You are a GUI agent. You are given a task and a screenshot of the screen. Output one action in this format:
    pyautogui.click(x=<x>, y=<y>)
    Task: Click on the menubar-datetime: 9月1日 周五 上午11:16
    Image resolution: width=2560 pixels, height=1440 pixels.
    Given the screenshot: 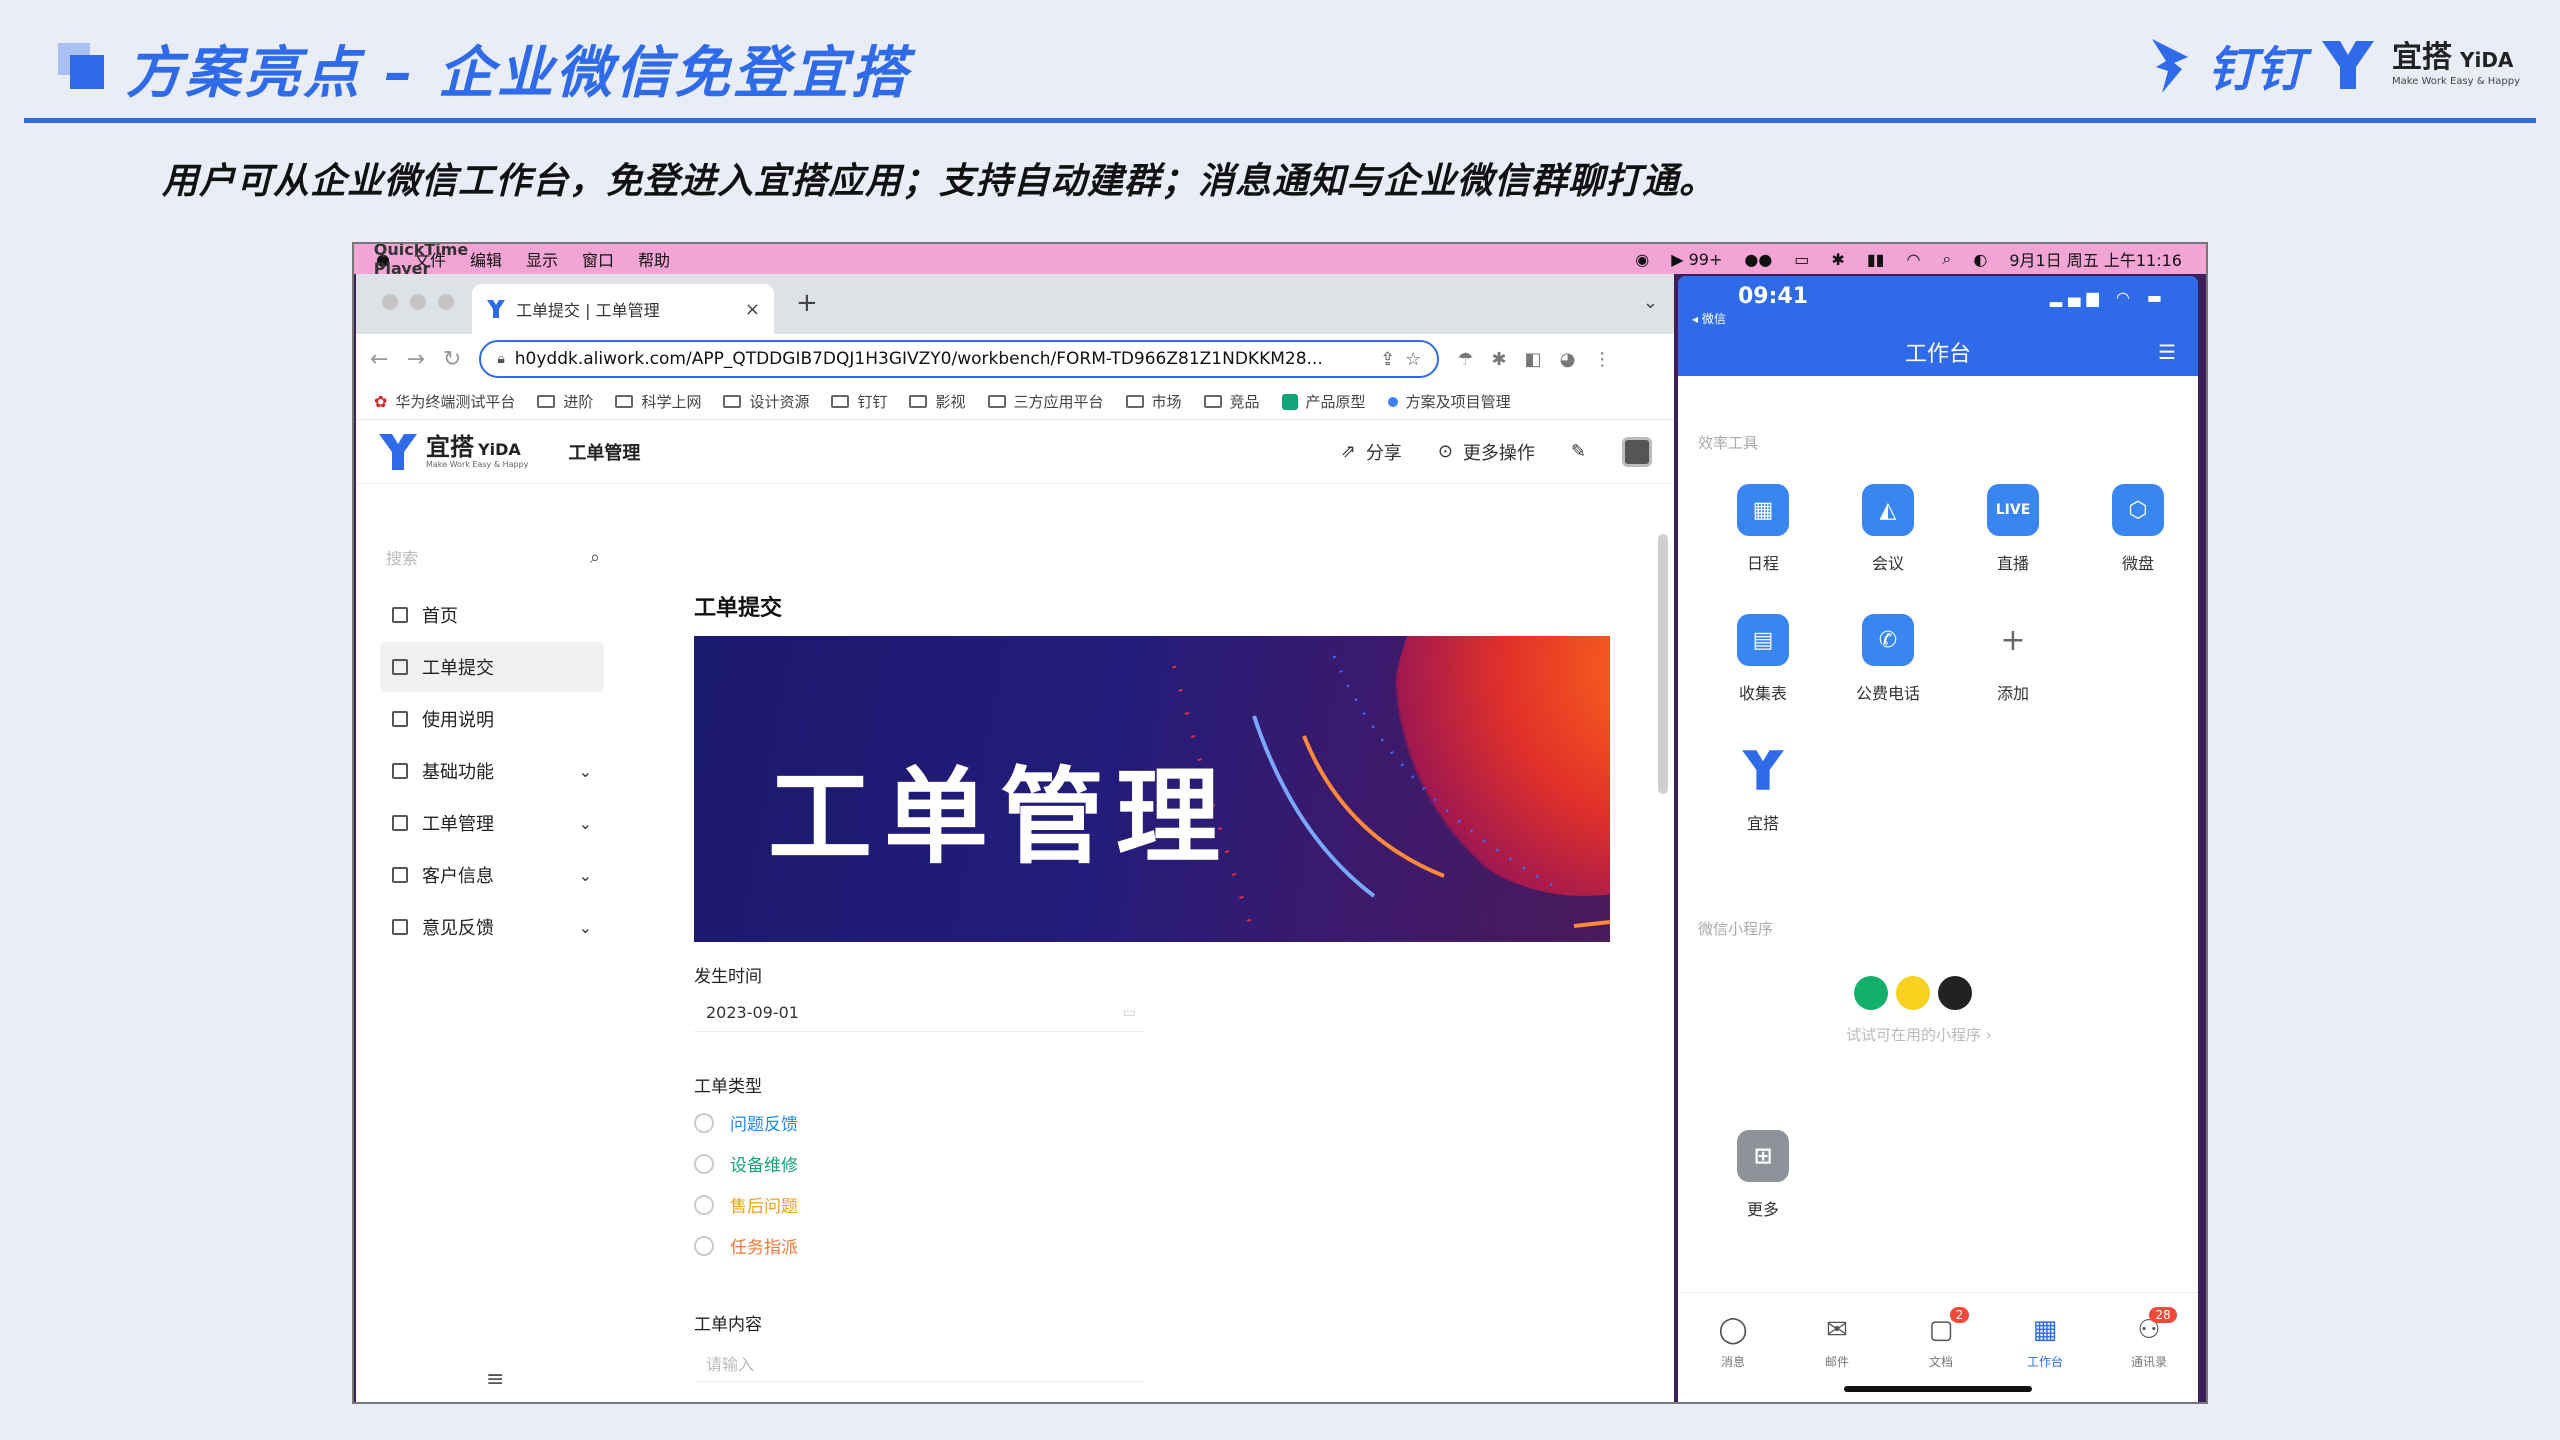 What is the action you would take?
    pyautogui.click(x=2095, y=259)
    